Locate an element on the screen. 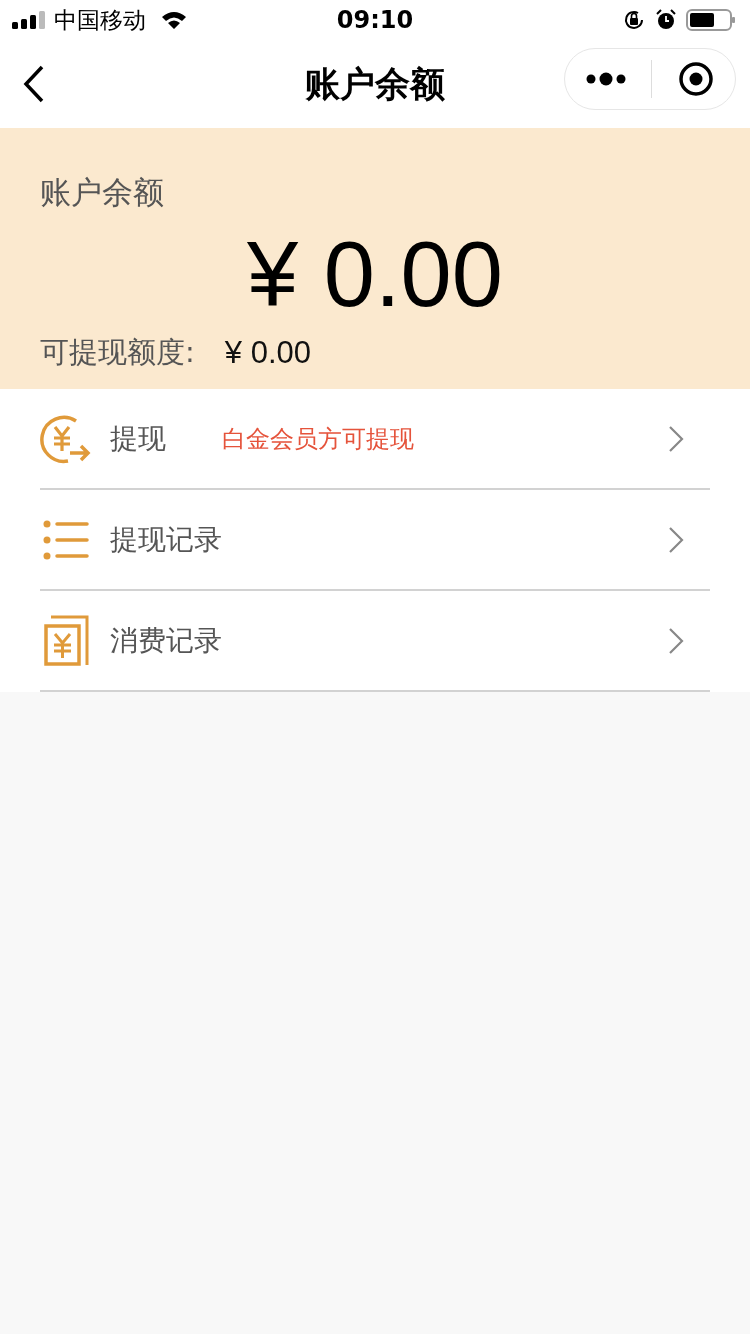  menu-item: 提现 白金会员方可提现 is located at coordinates (375, 439).